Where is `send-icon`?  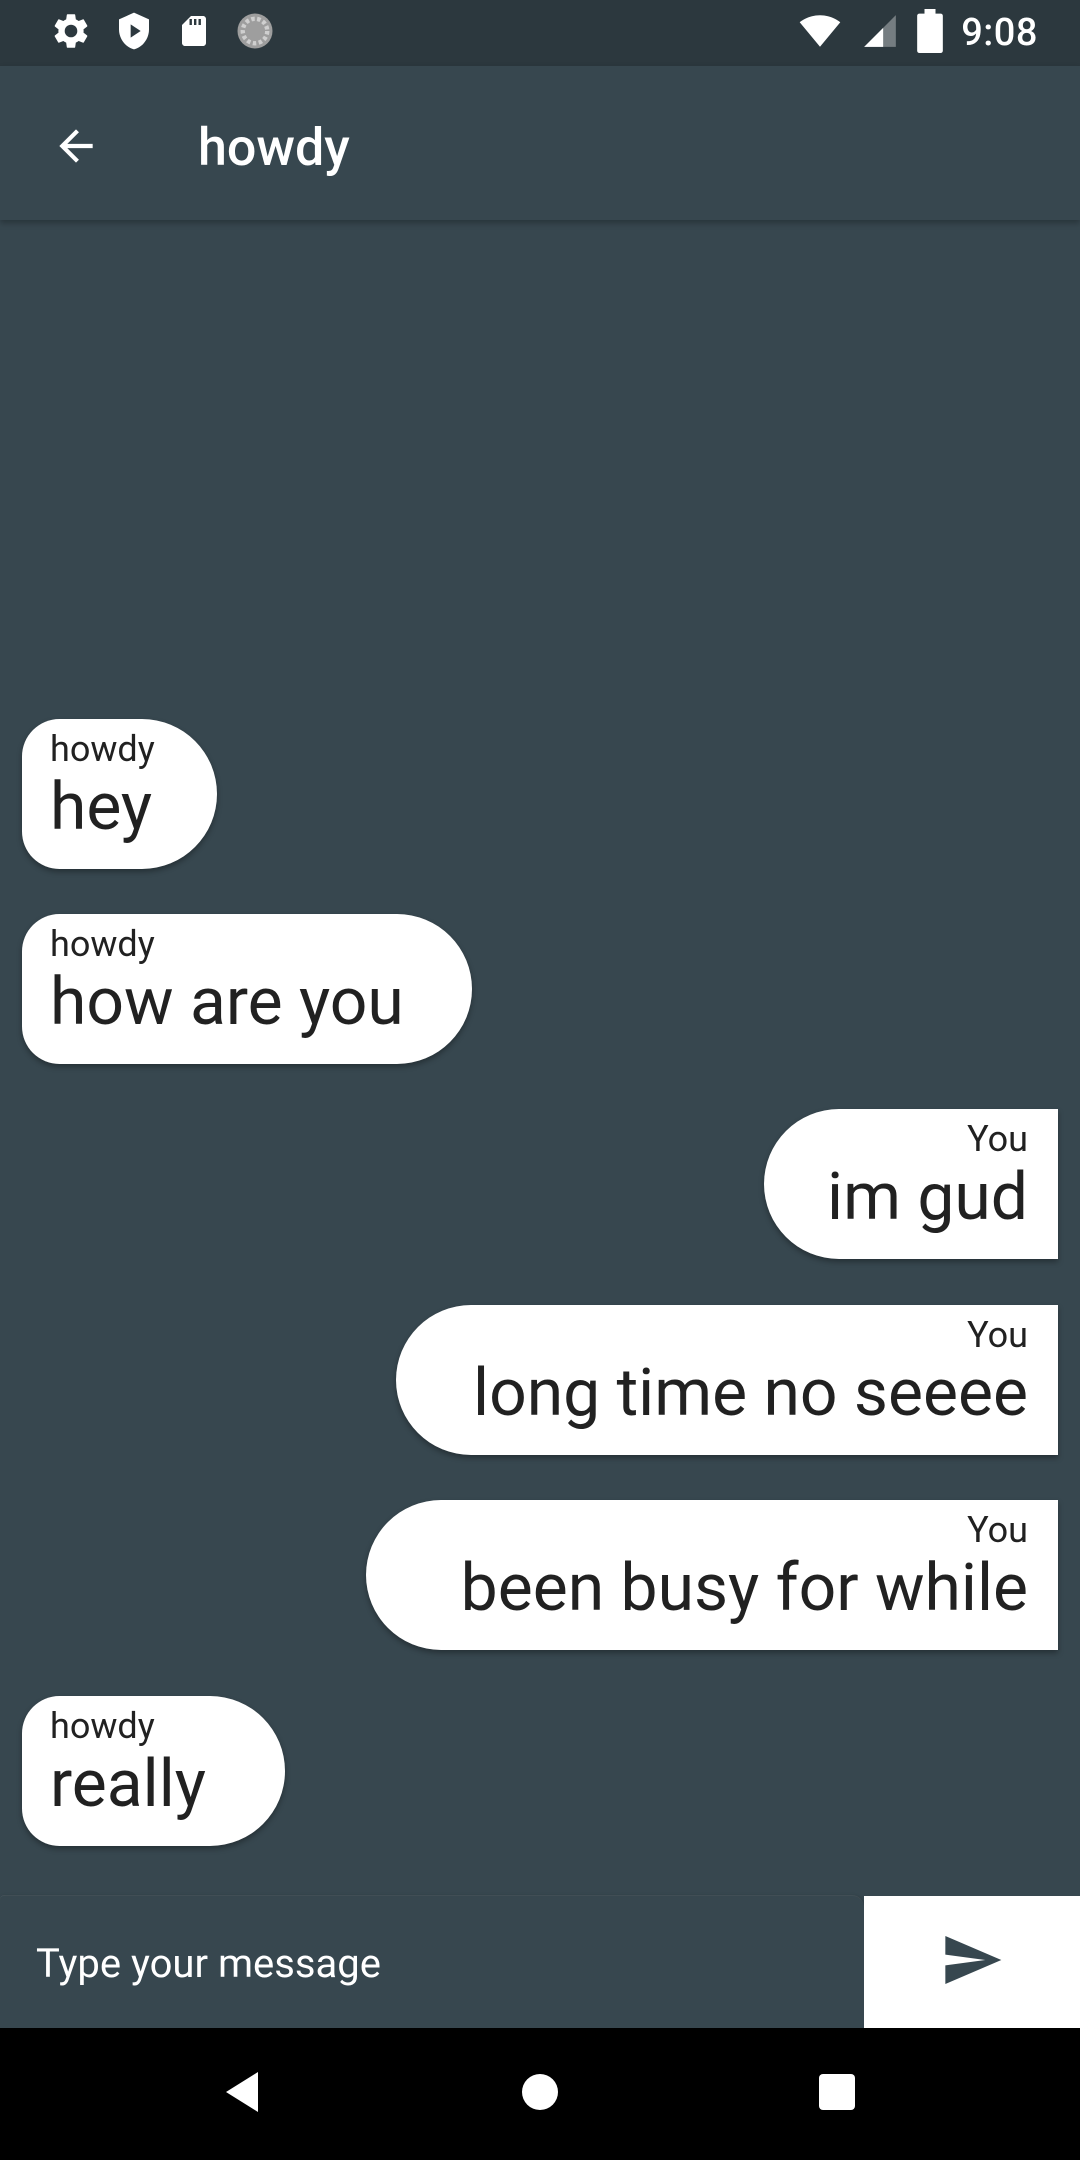 send-icon is located at coordinates (972, 1962).